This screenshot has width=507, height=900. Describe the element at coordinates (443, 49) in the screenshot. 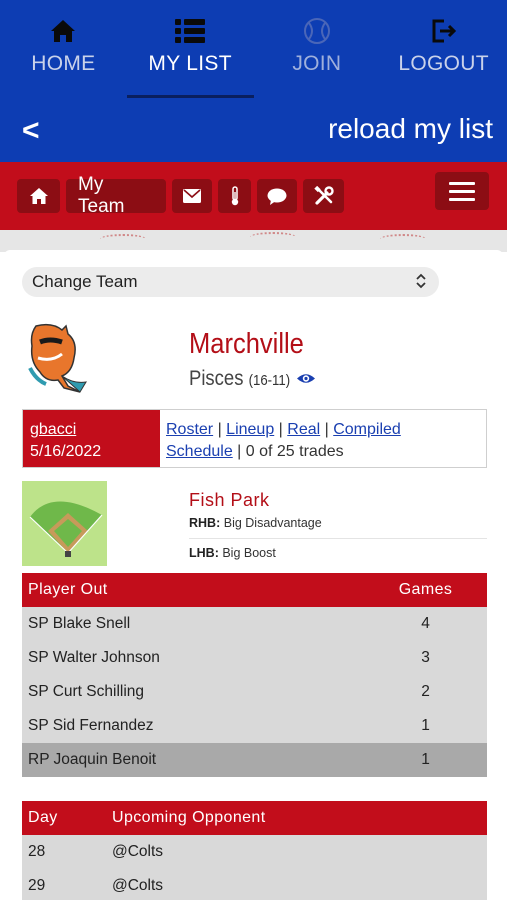

I see `nav-logout: LOGOUT` at that location.